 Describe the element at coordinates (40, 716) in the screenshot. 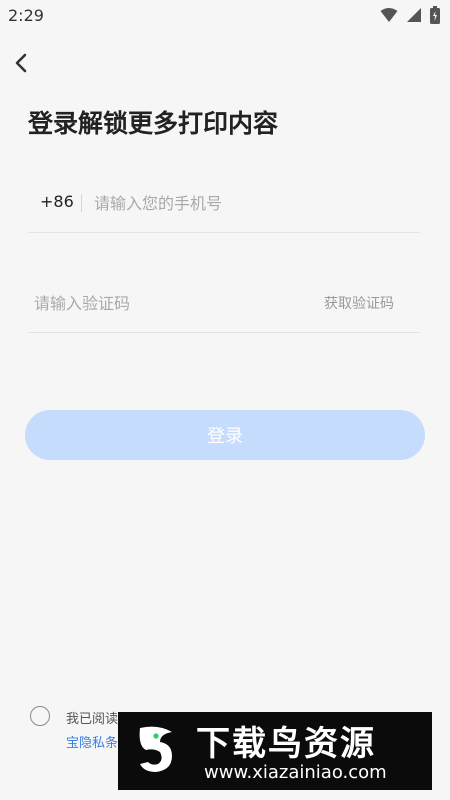

I see `agreement-checkbox` at that location.